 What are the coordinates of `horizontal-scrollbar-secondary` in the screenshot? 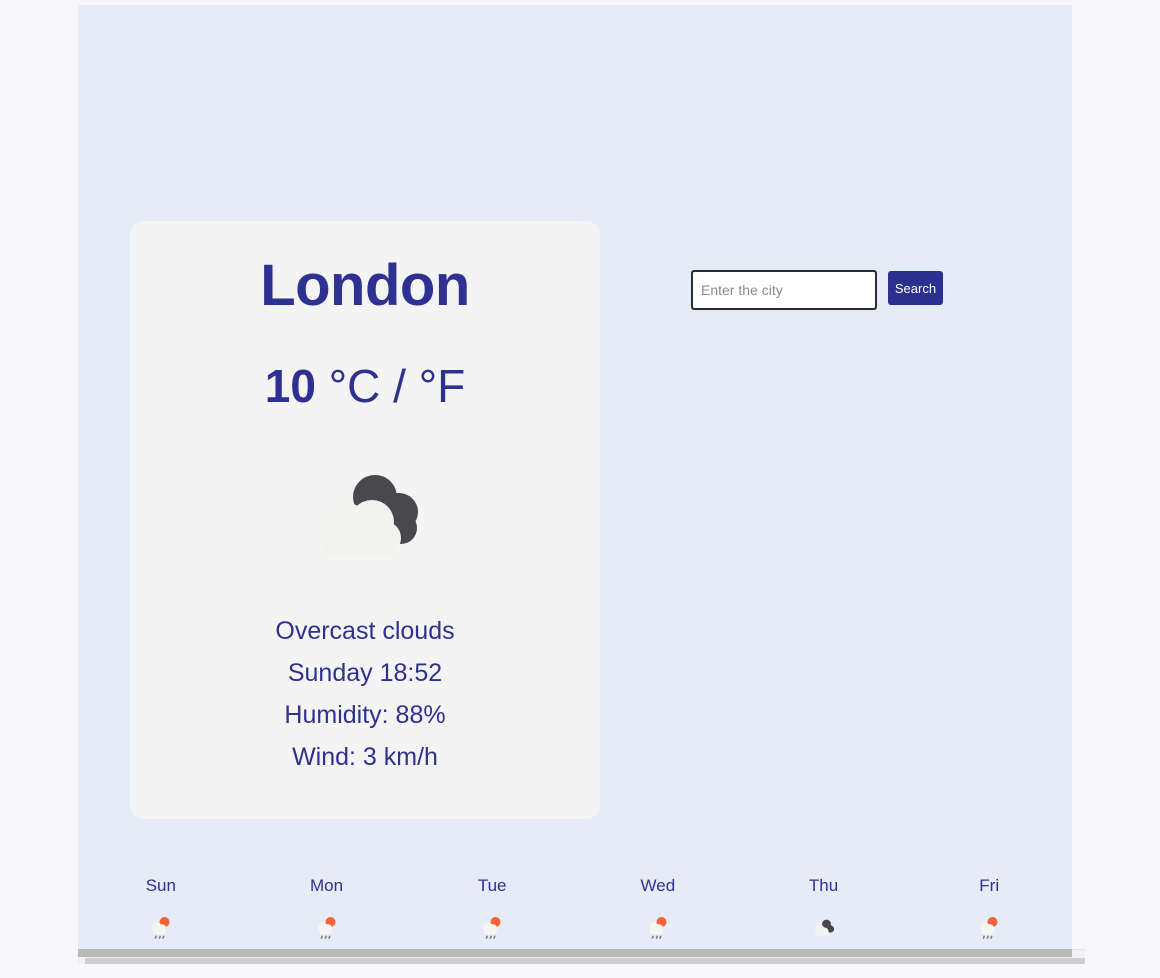 It's located at (585, 961).